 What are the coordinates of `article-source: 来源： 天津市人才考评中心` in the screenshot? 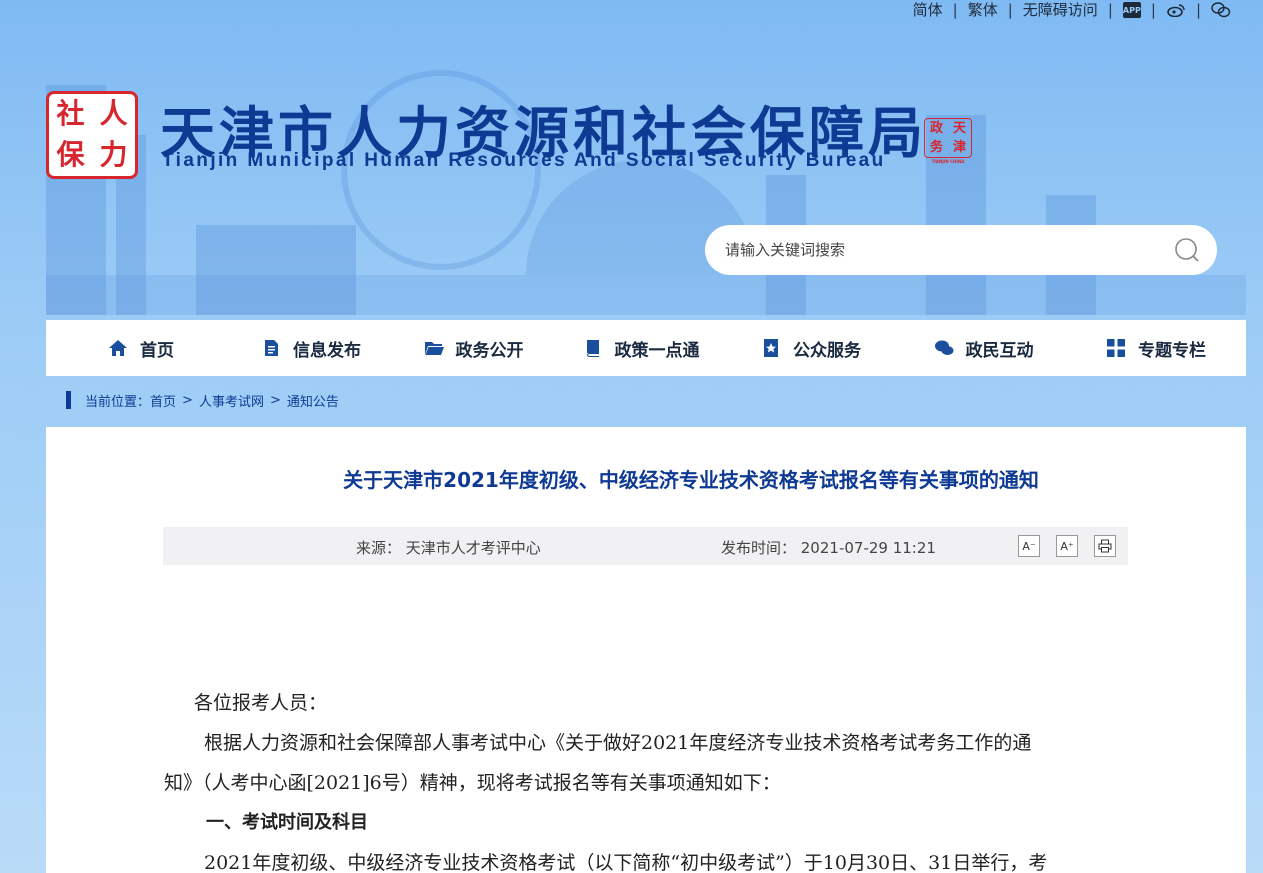 It's located at (448, 548).